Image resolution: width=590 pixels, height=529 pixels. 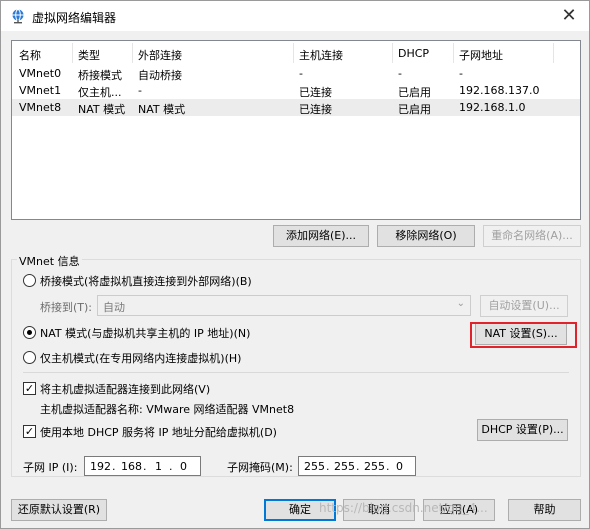 What do you see at coordinates (145, 333) in the screenshot?
I see `nat-mode-label: NAT 模式(与虚拟机共享主机的 IP 地址)(N)` at bounding box center [145, 333].